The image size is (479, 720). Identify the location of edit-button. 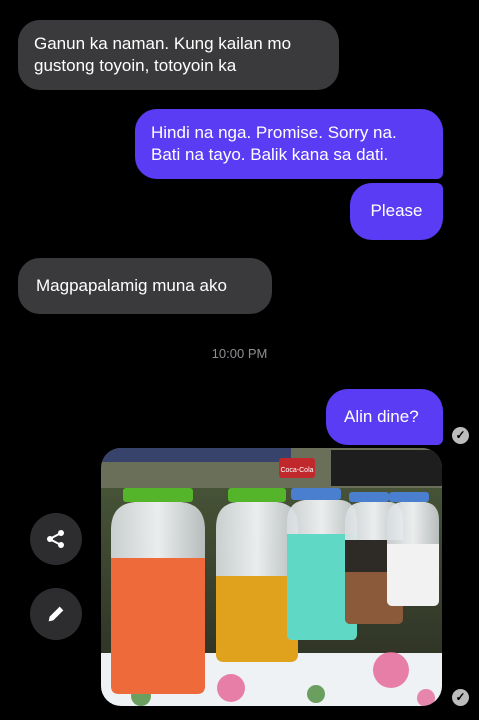
(56, 614).